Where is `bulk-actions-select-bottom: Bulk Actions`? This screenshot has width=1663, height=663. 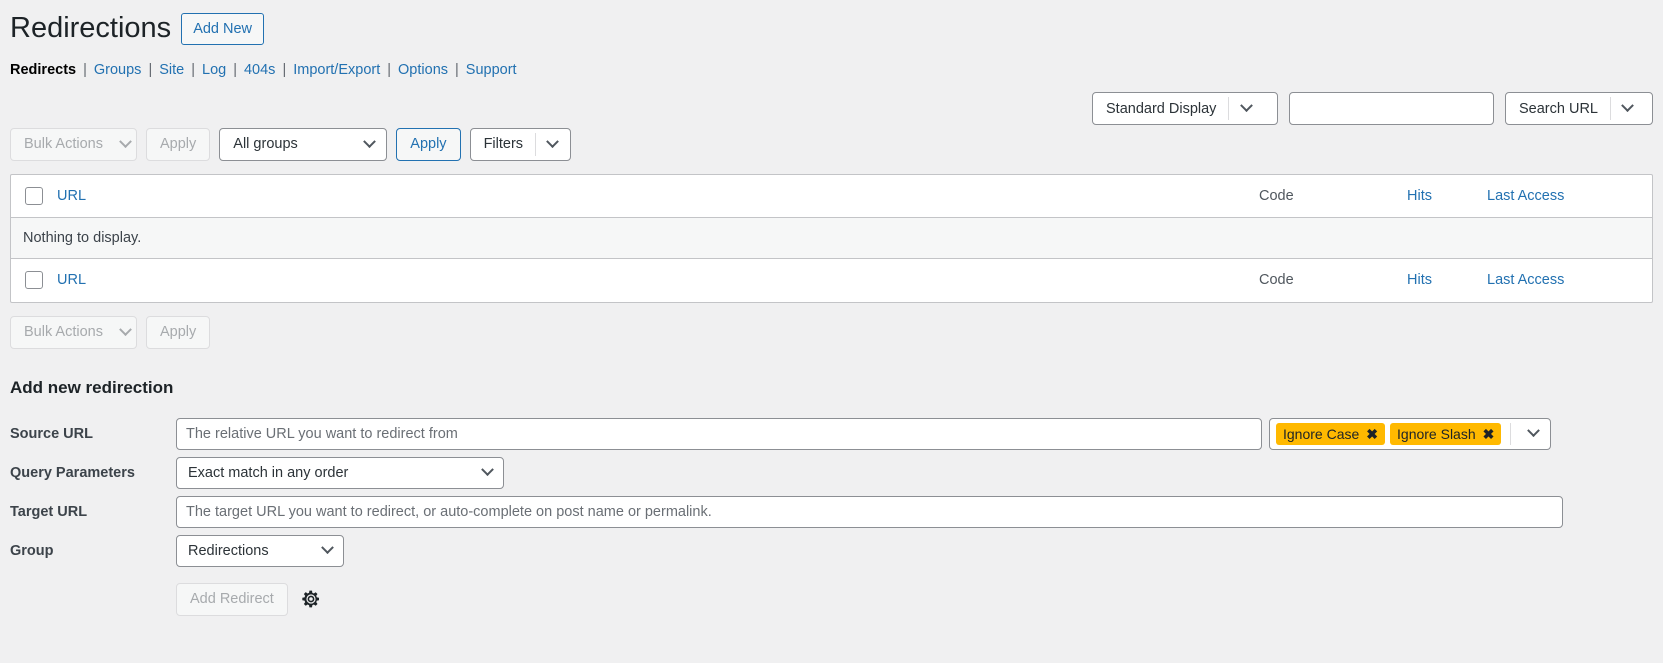 bulk-actions-select-bottom: Bulk Actions is located at coordinates (73, 332).